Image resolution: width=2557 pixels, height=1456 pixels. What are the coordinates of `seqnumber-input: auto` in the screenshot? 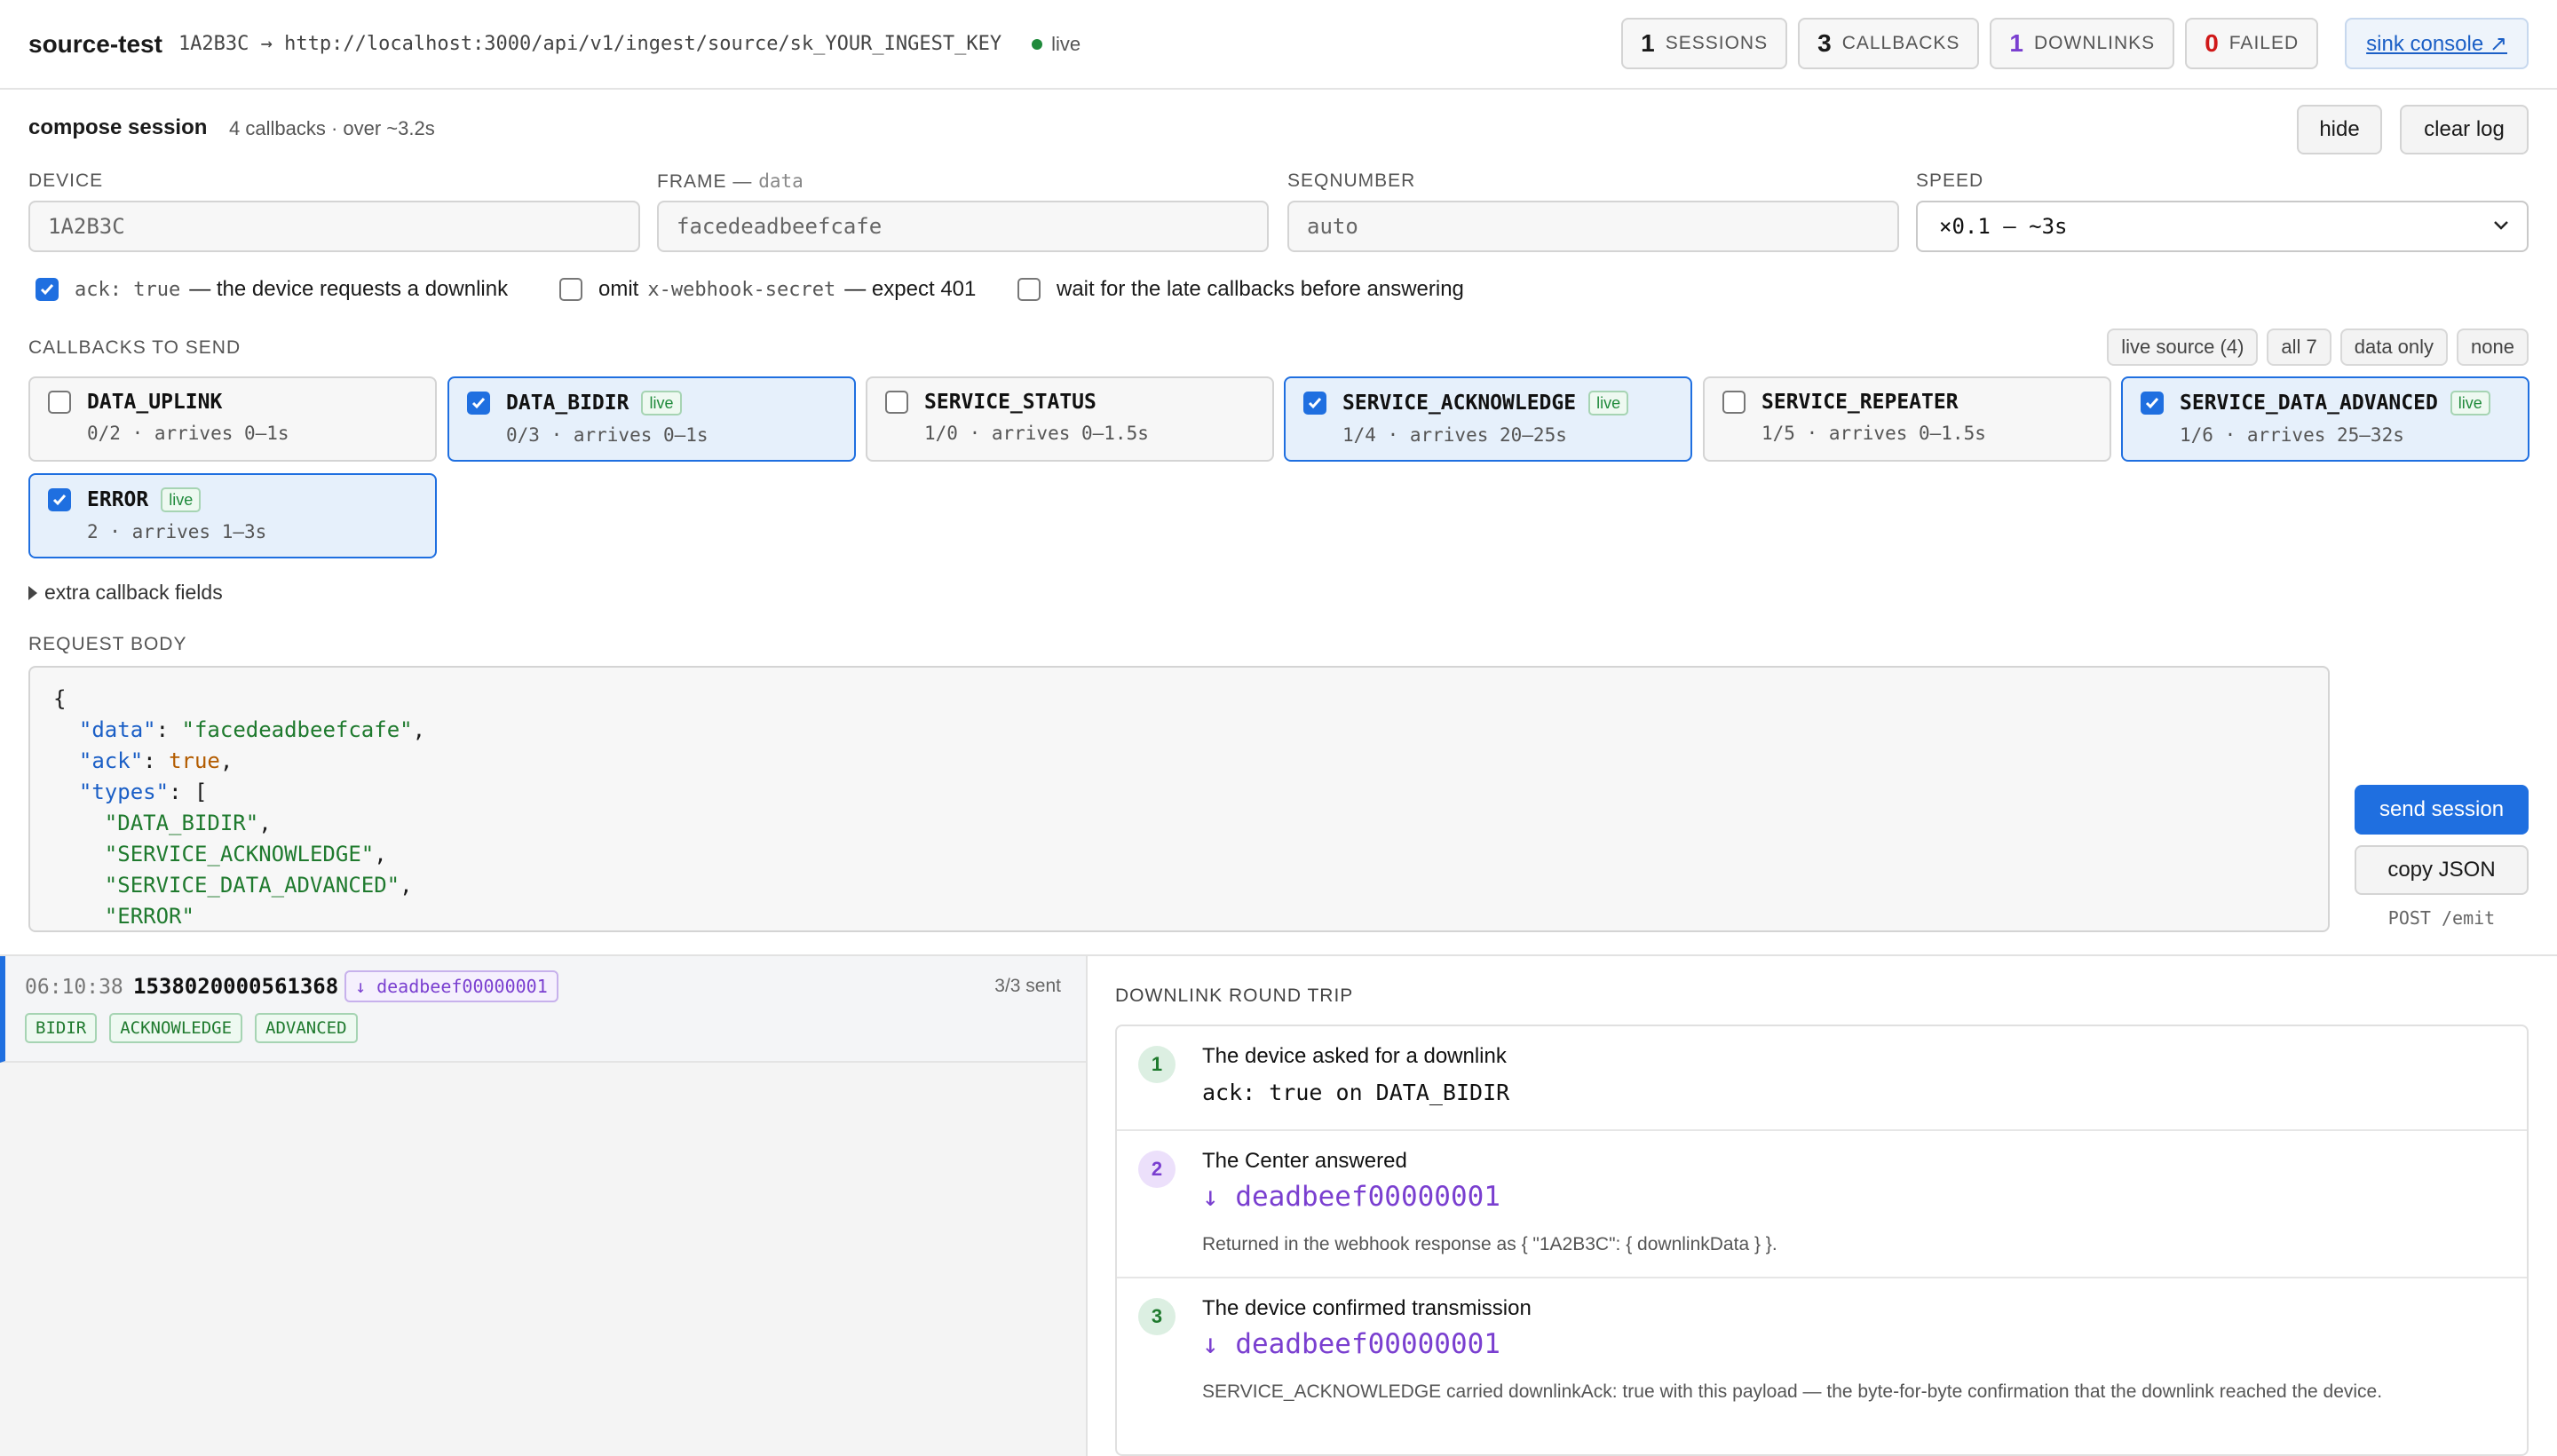 It's located at (1593, 226).